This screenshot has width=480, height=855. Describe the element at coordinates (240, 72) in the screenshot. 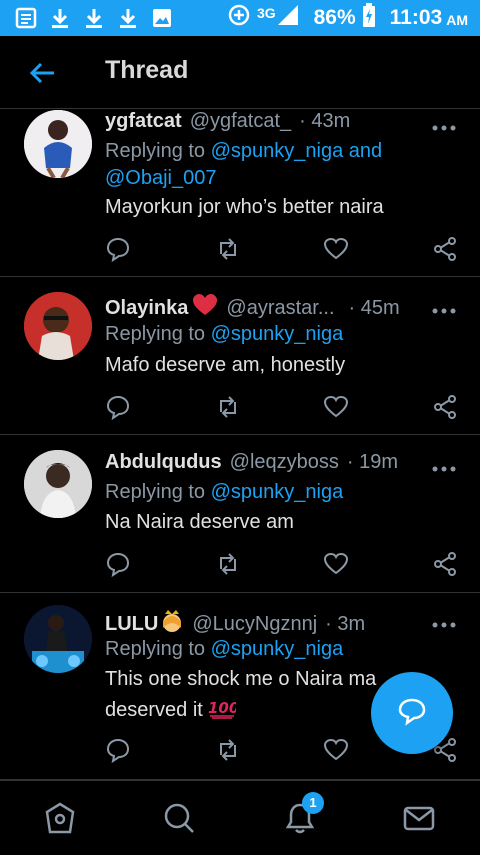

I see `top-app-bar: Thread` at that location.